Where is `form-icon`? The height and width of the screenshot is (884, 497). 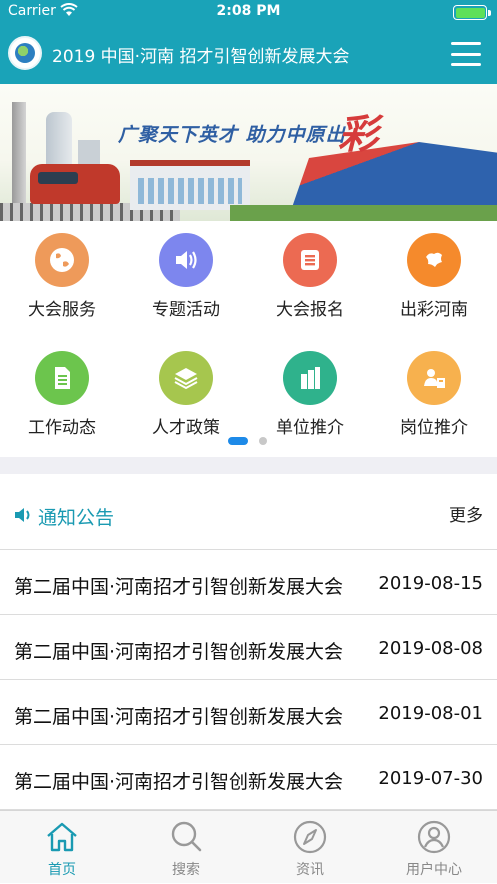
form-icon is located at coordinates (310, 260).